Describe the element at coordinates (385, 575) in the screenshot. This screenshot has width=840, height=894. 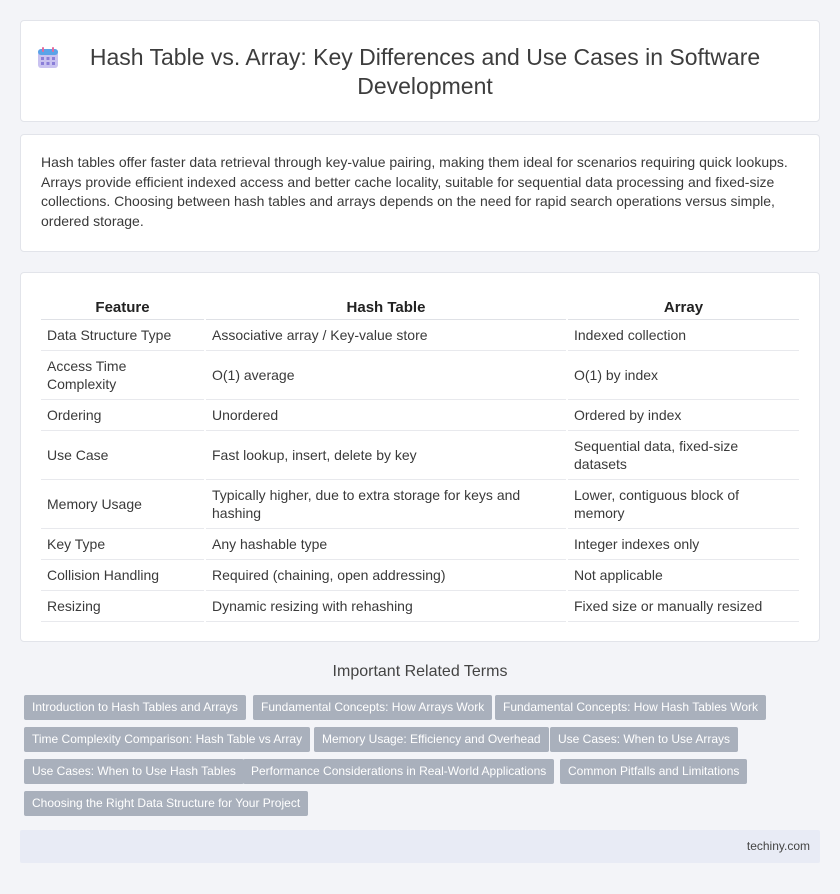
I see `cell-hash-table: Required (chaining, open addressing)` at that location.